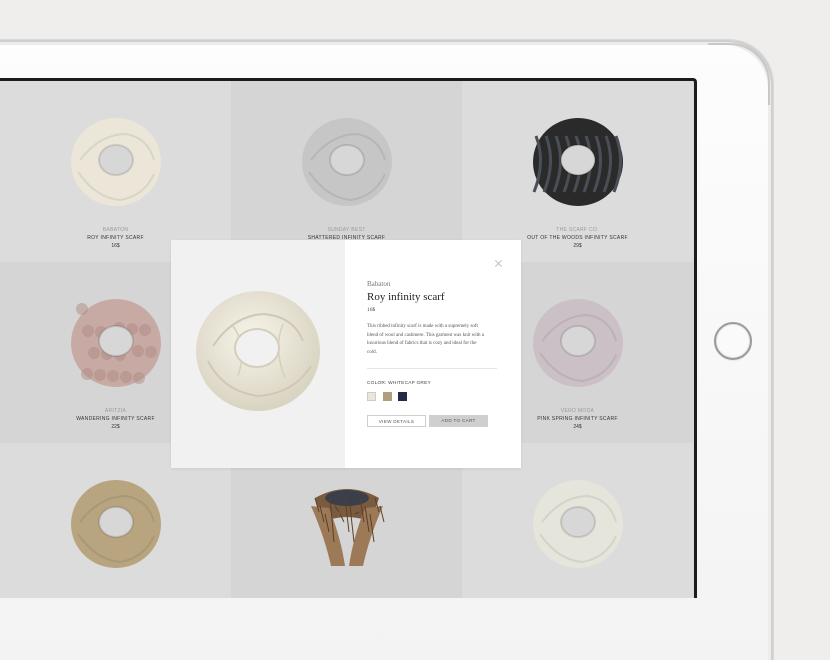  I want to click on home-button, so click(733, 341).